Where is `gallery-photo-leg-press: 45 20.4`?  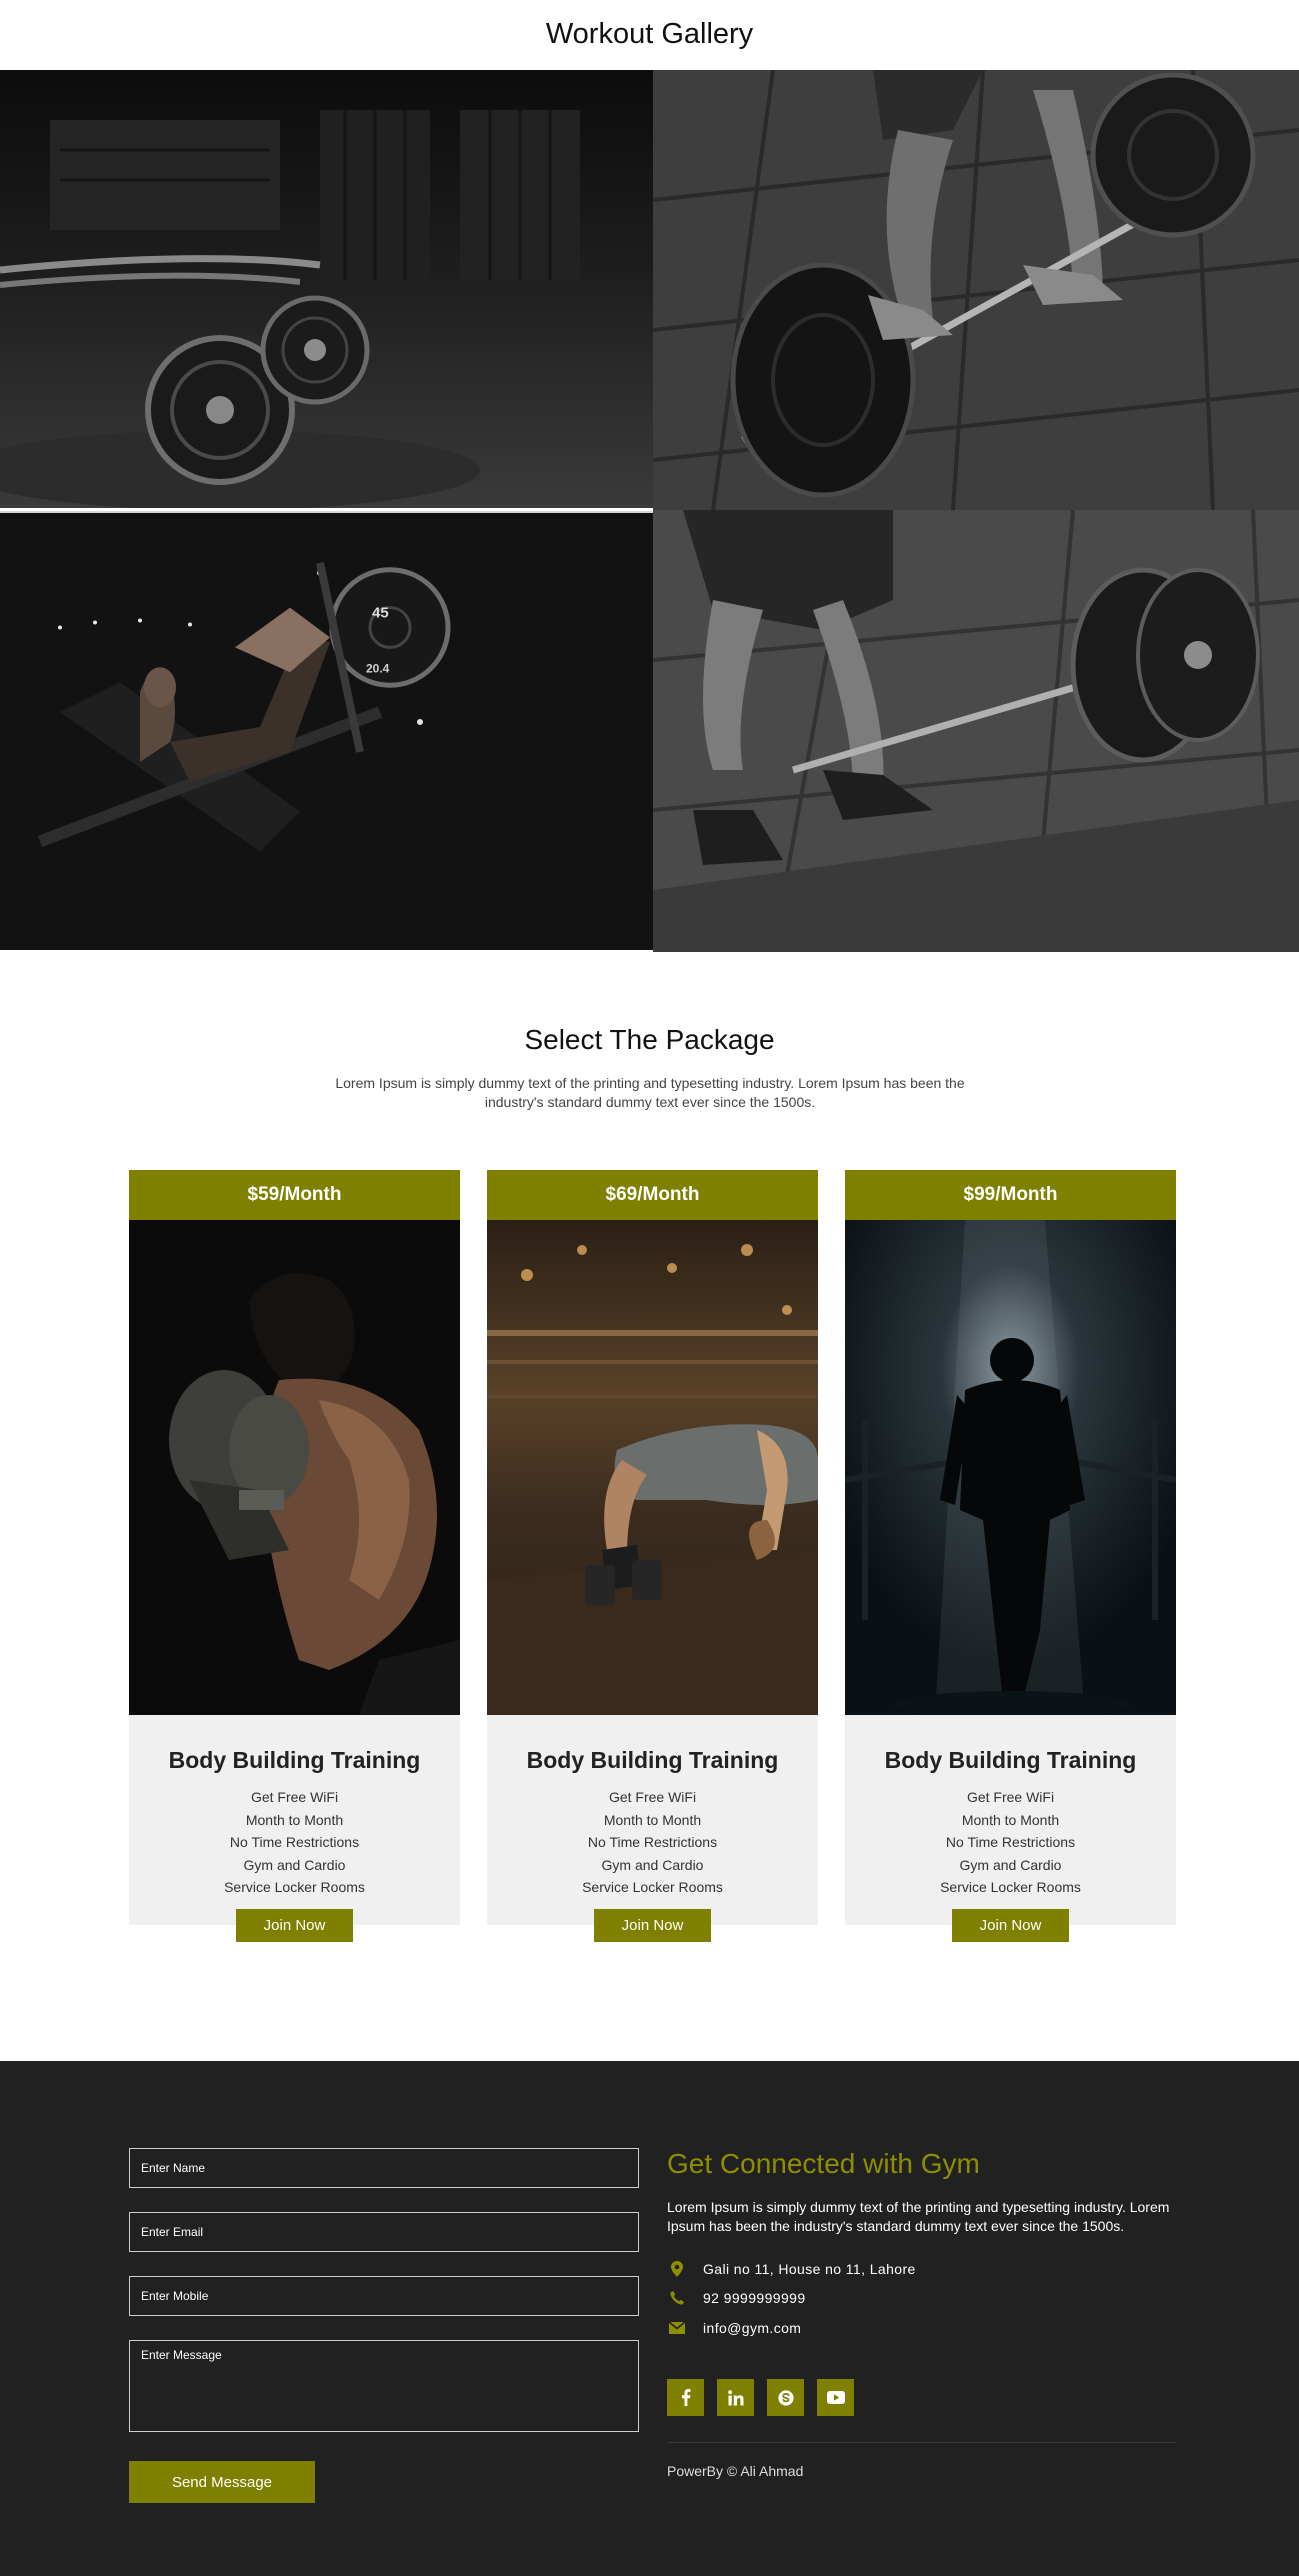 gallery-photo-leg-press: 45 20.4 is located at coordinates (326, 730).